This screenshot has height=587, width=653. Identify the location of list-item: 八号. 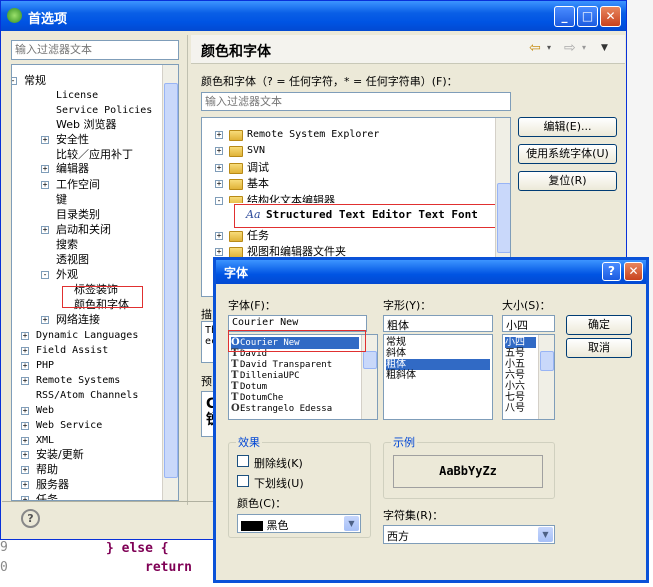
(520, 408).